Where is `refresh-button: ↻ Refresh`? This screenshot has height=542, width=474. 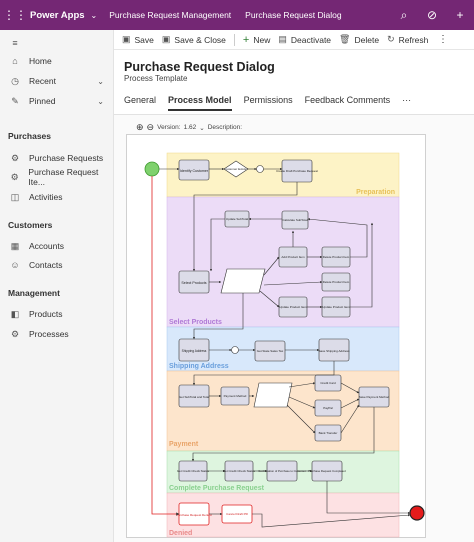
refresh-button: ↻ Refresh is located at coordinates (407, 39).